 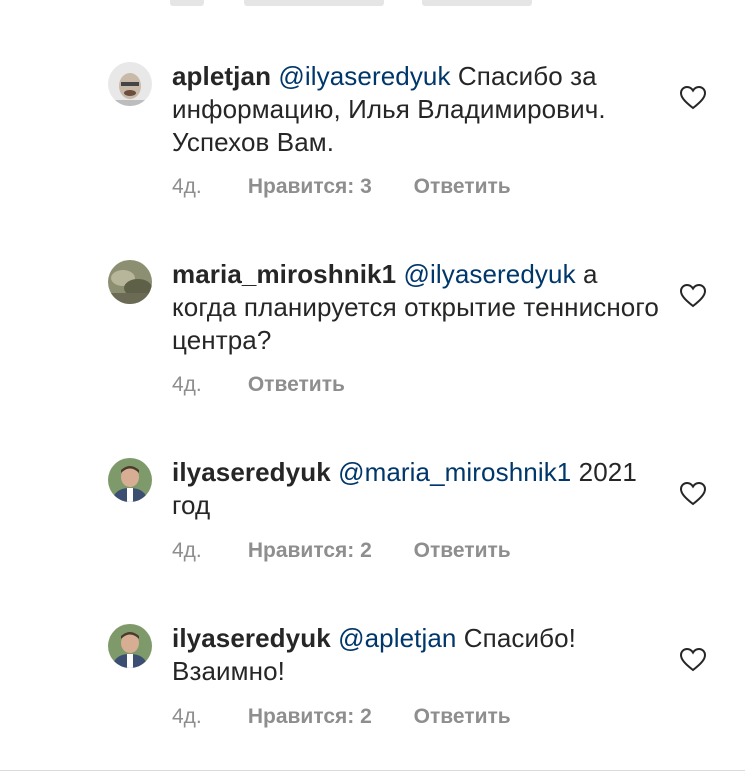 I want to click on likes-count: Нравится: 3, so click(x=310, y=187).